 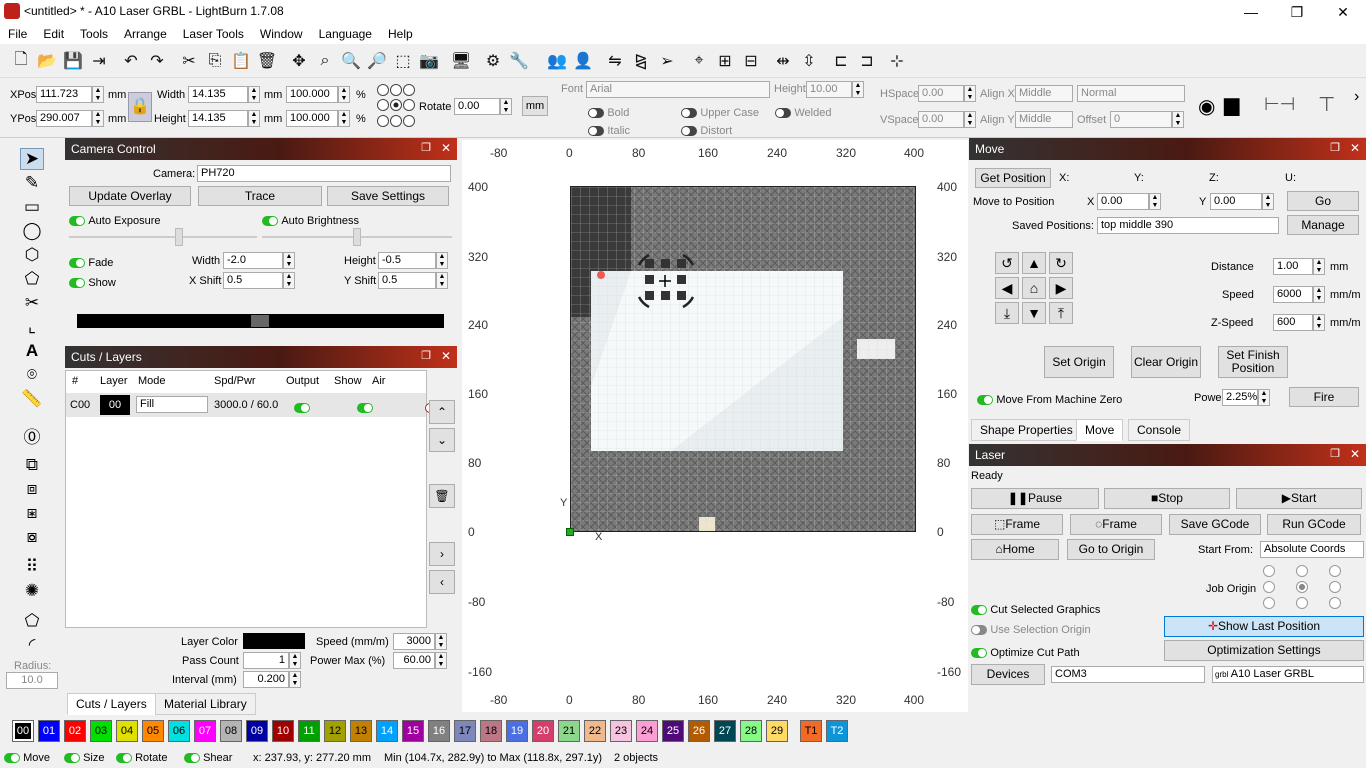 I want to click on palette-swatch-T1: T1, so click(x=811, y=731).